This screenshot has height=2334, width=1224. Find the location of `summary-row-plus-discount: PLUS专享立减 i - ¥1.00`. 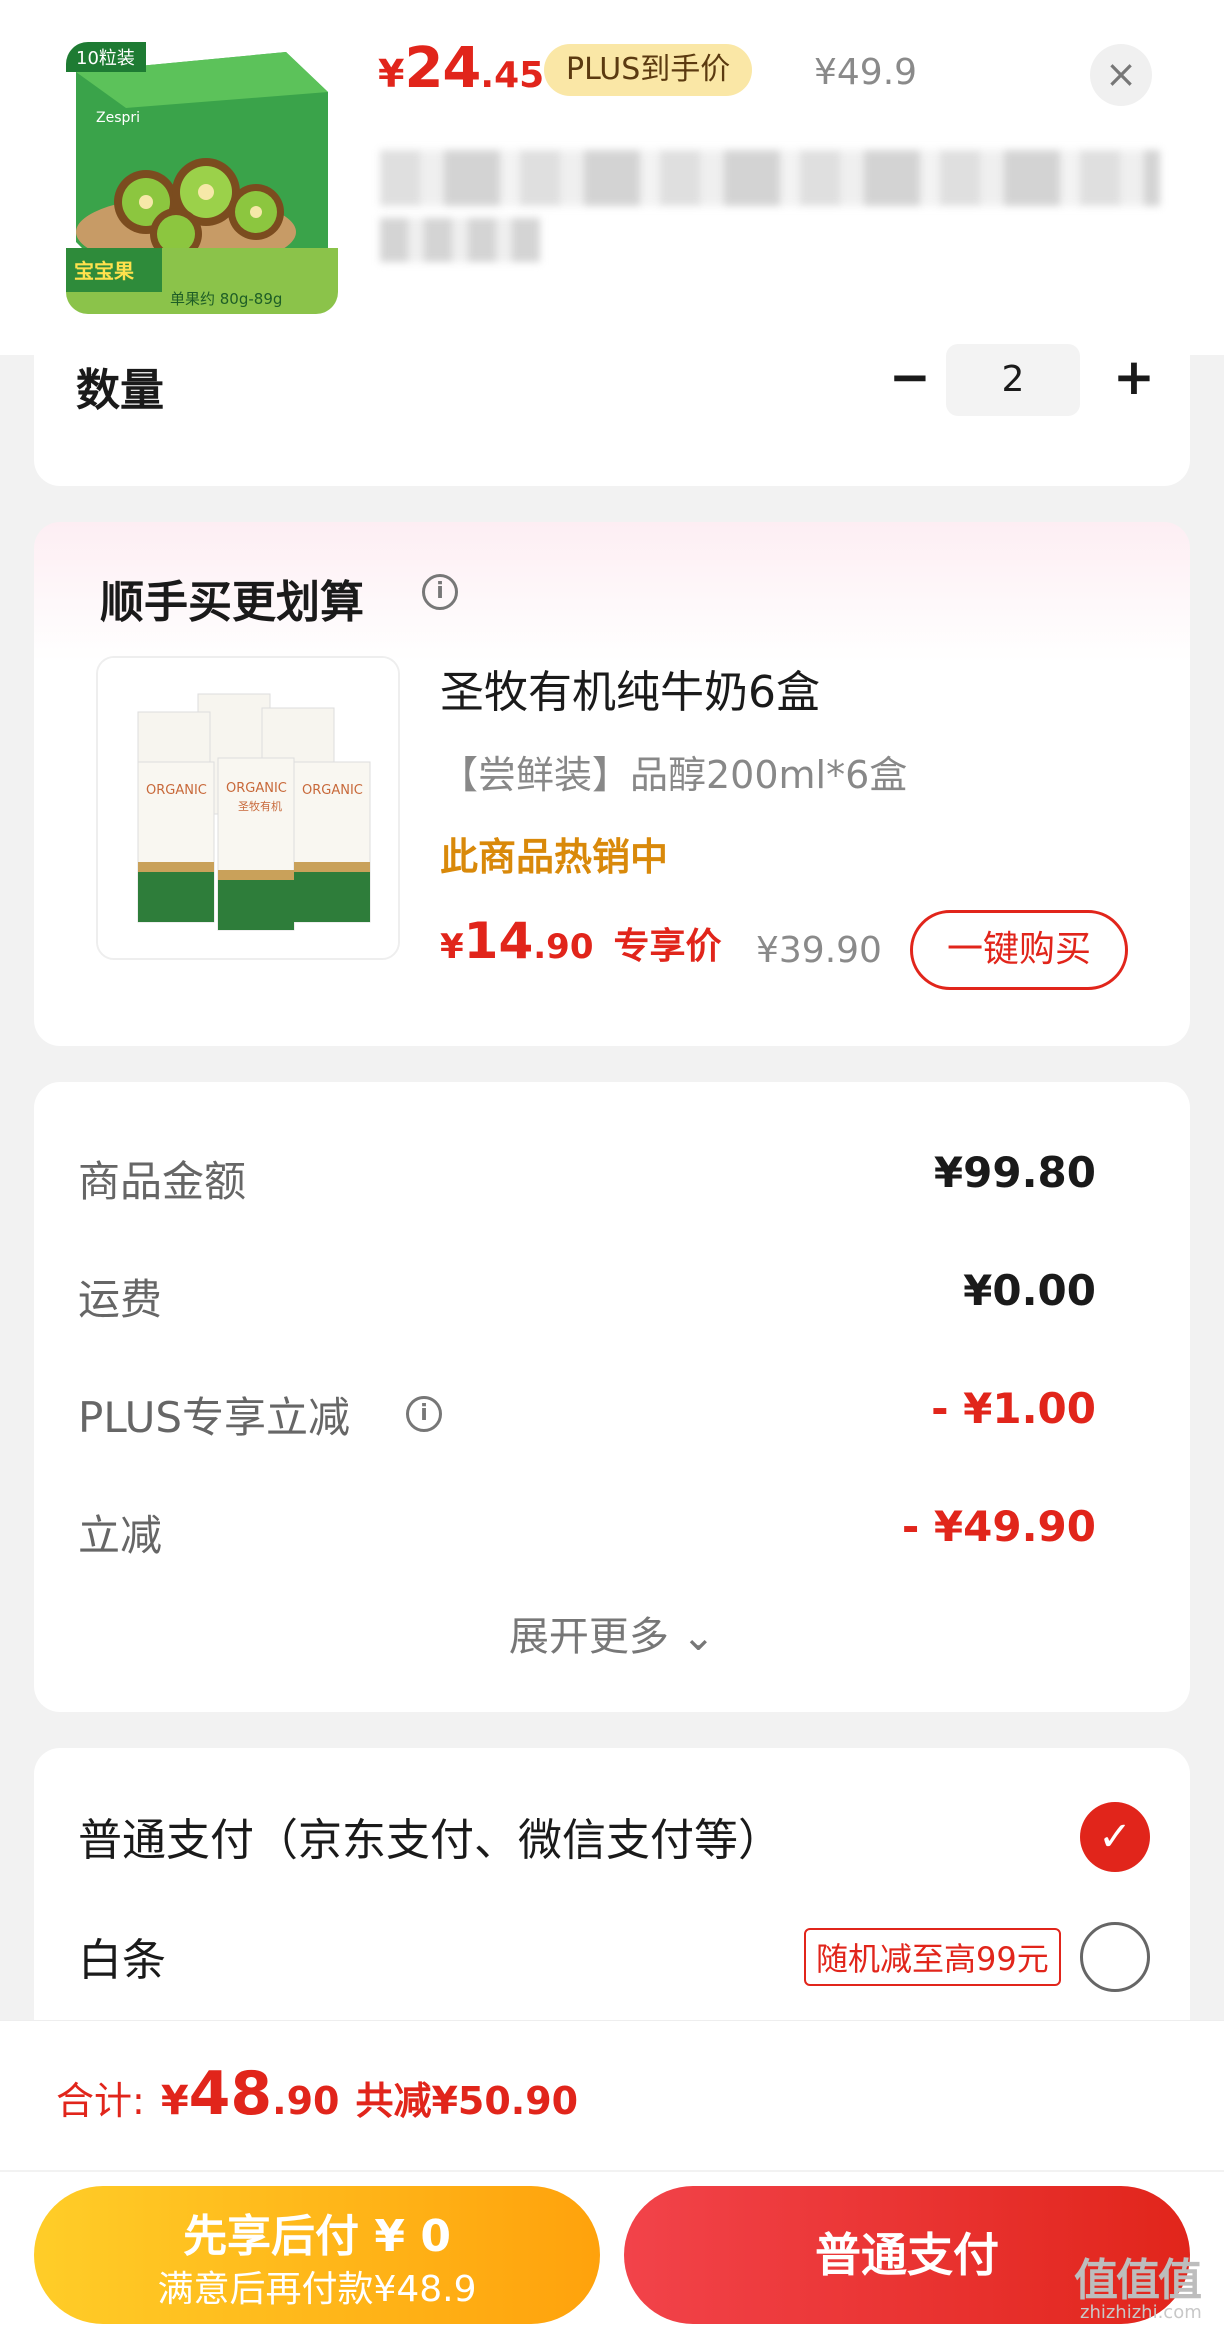

summary-row-plus-discount: PLUS专享立减 i - ¥1.00 is located at coordinates (612, 1411).